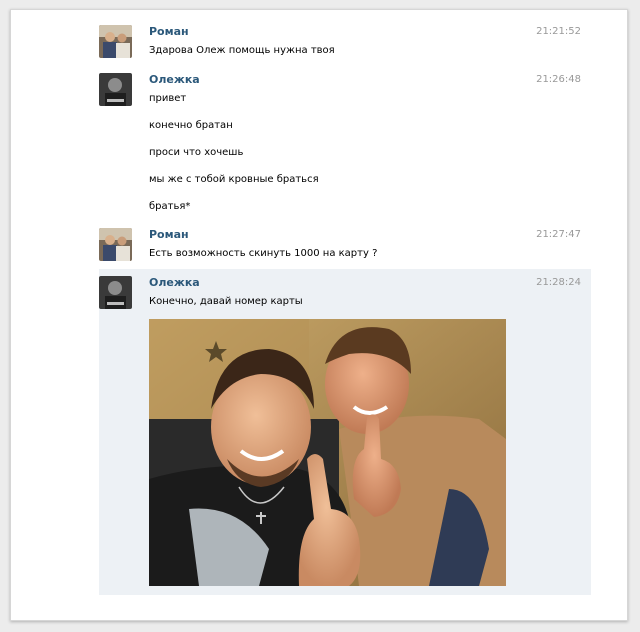 This screenshot has width=640, height=632. Describe the element at coordinates (558, 31) in the screenshot. I see `message-timestamp: 21:21:52` at that location.